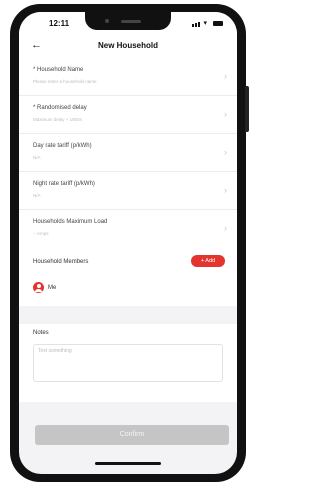 The height and width of the screenshot is (486, 320). I want to click on add-member-button: + Add, so click(208, 261).